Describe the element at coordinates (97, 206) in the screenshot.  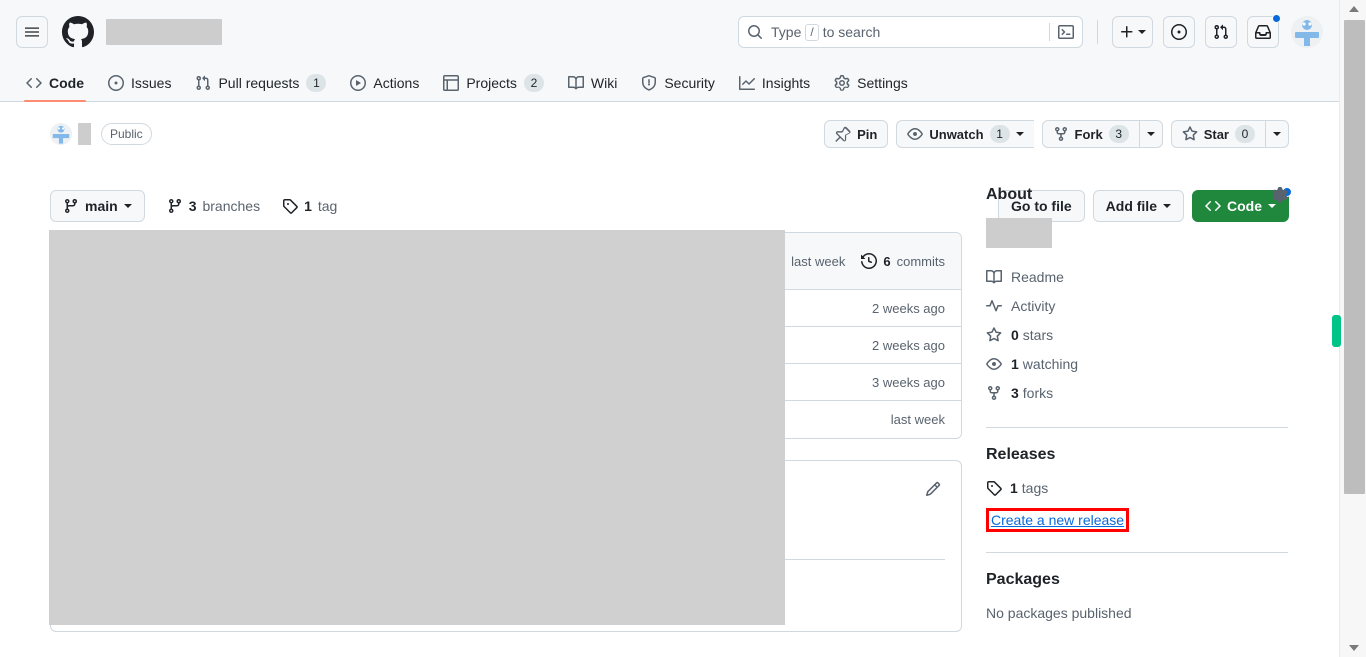
I see `branch-selector-button: main` at that location.